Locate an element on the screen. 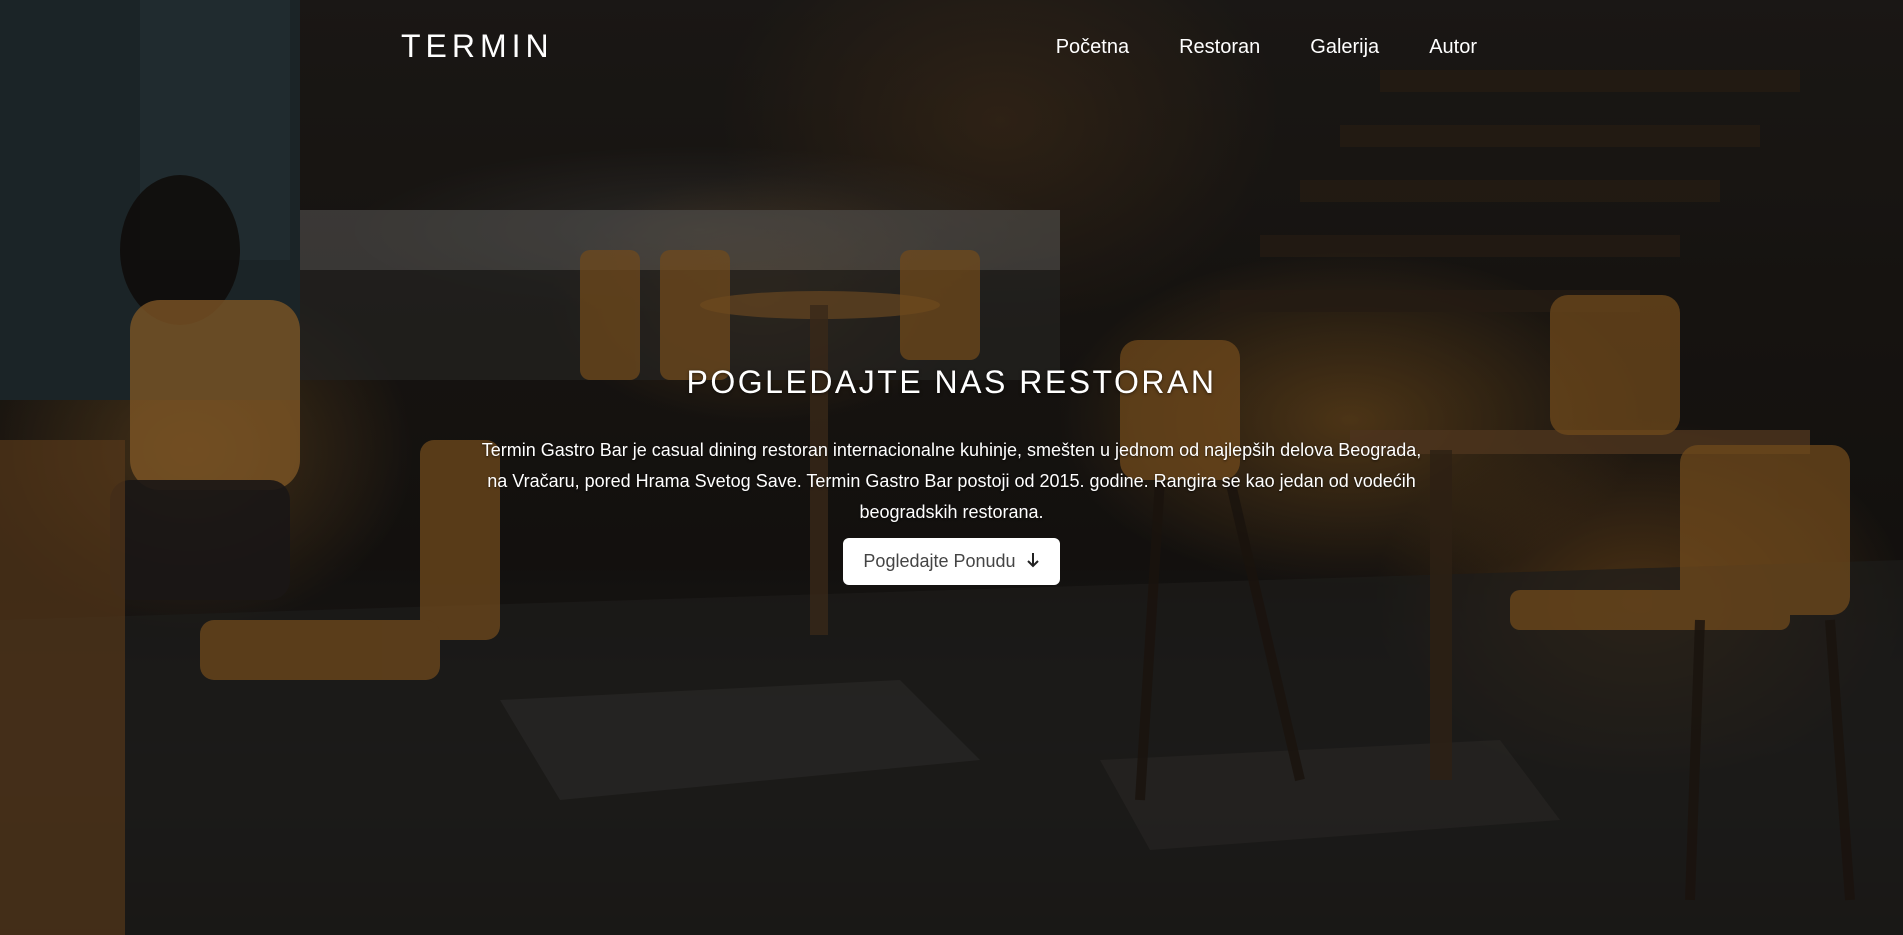 The image size is (1903, 935). arrow-down-icon is located at coordinates (1033, 561).